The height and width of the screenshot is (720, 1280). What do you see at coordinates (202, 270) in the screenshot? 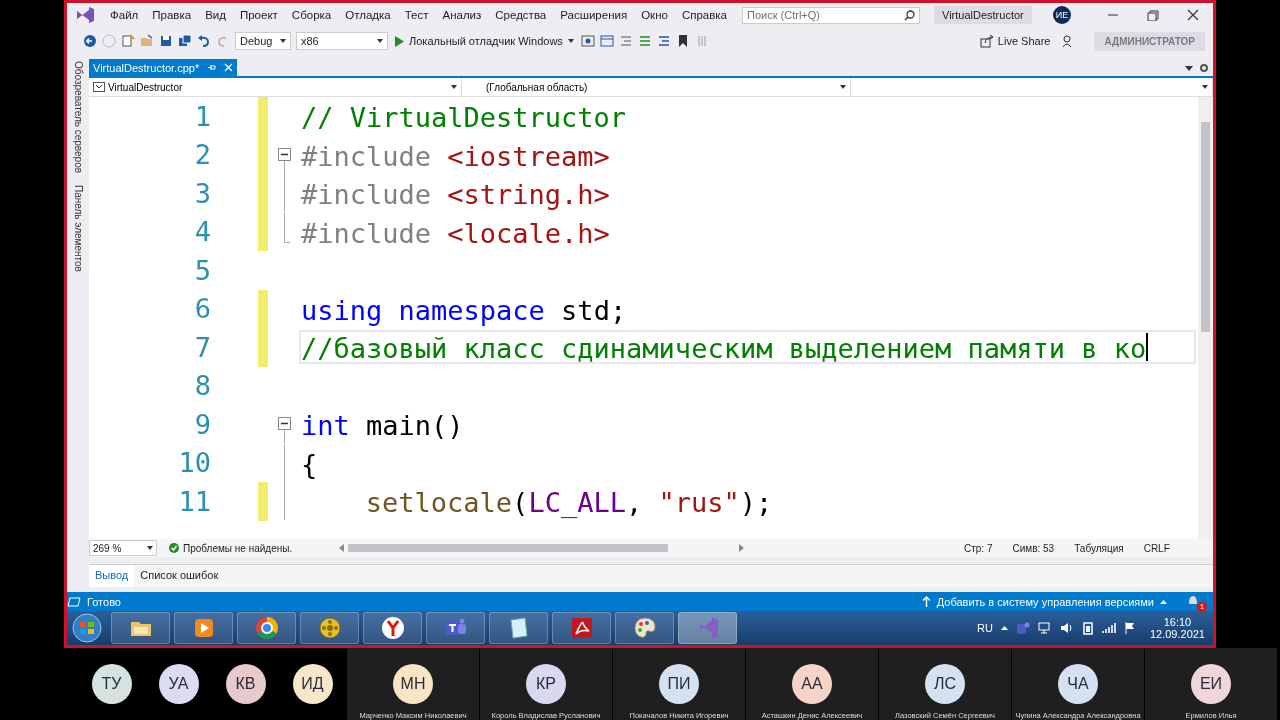
I see `line-number: 5` at bounding box center [202, 270].